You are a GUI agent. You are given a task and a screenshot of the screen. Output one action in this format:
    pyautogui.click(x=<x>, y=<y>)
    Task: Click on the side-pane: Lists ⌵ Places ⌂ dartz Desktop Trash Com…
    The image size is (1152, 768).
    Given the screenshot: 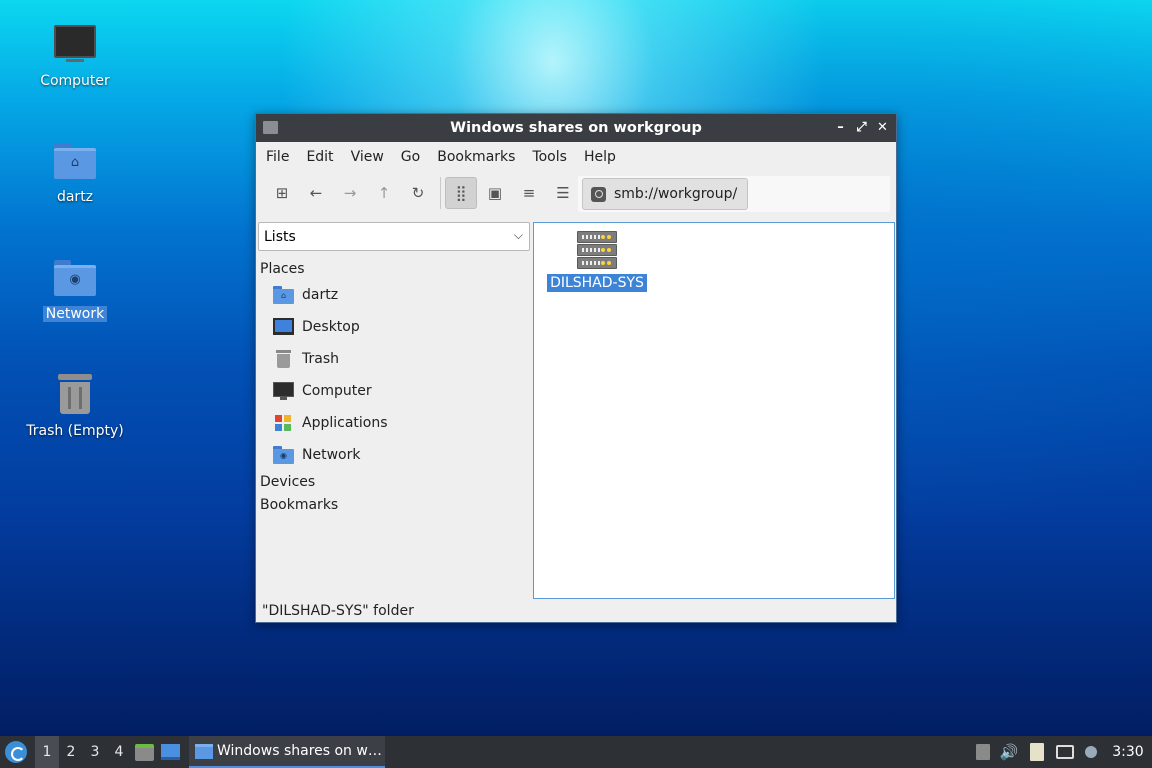 What is the action you would take?
    pyautogui.click(x=394, y=410)
    